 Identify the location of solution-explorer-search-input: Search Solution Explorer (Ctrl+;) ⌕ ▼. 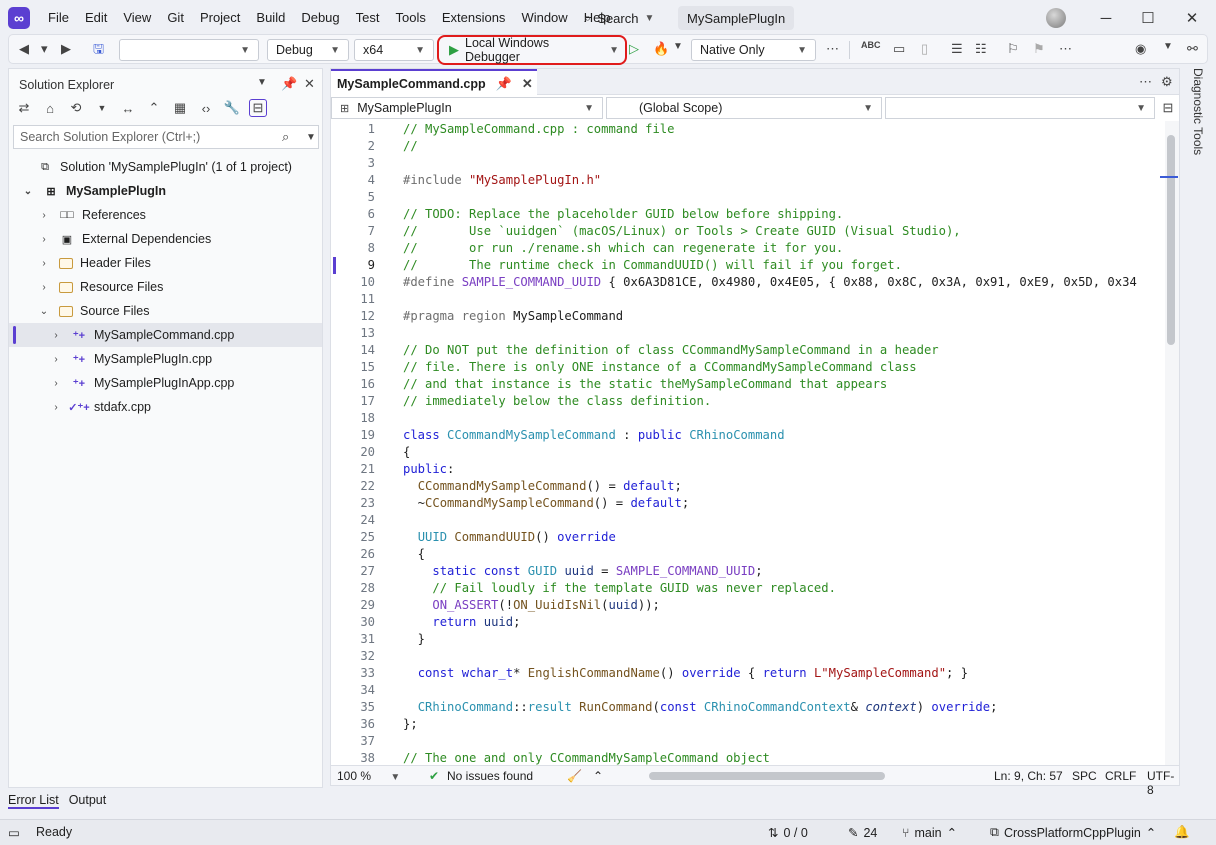
(166, 137).